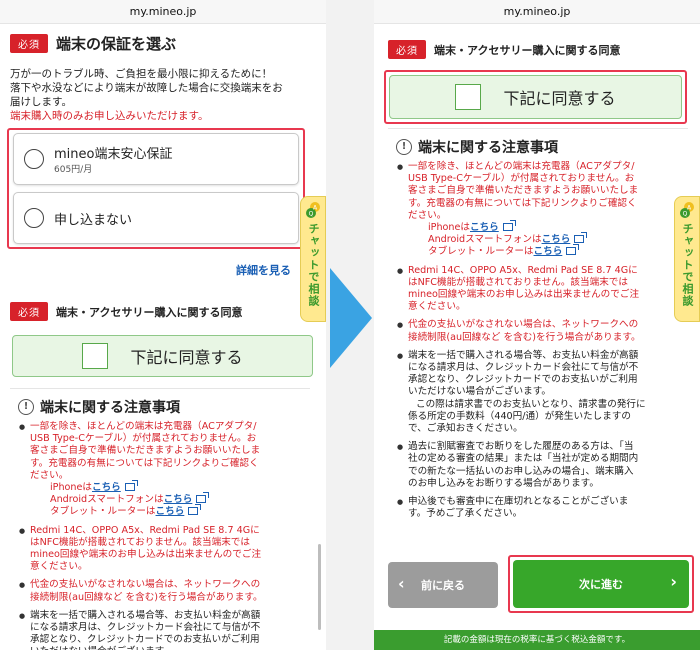 The height and width of the screenshot is (650, 700). Describe the element at coordinates (163, 12) in the screenshot. I see `url-bar: my.mineo.jp` at that location.